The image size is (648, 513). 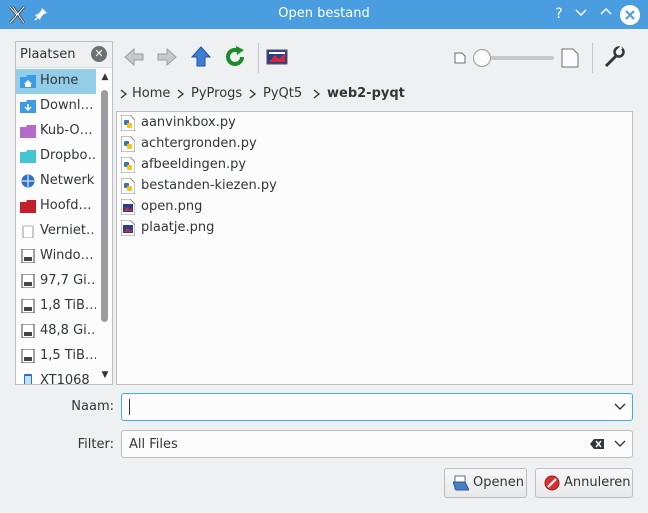 What do you see at coordinates (105, 78) in the screenshot?
I see `scroll-up-icon: ▲` at bounding box center [105, 78].